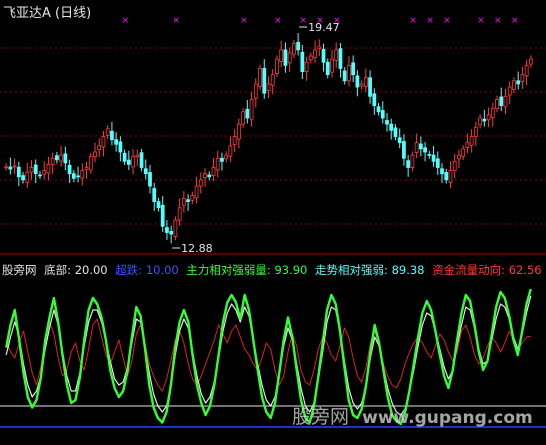 This screenshot has width=546, height=445. What do you see at coordinates (321, 417) in the screenshot?
I see `watermark-cn: 股旁网` at bounding box center [321, 417].